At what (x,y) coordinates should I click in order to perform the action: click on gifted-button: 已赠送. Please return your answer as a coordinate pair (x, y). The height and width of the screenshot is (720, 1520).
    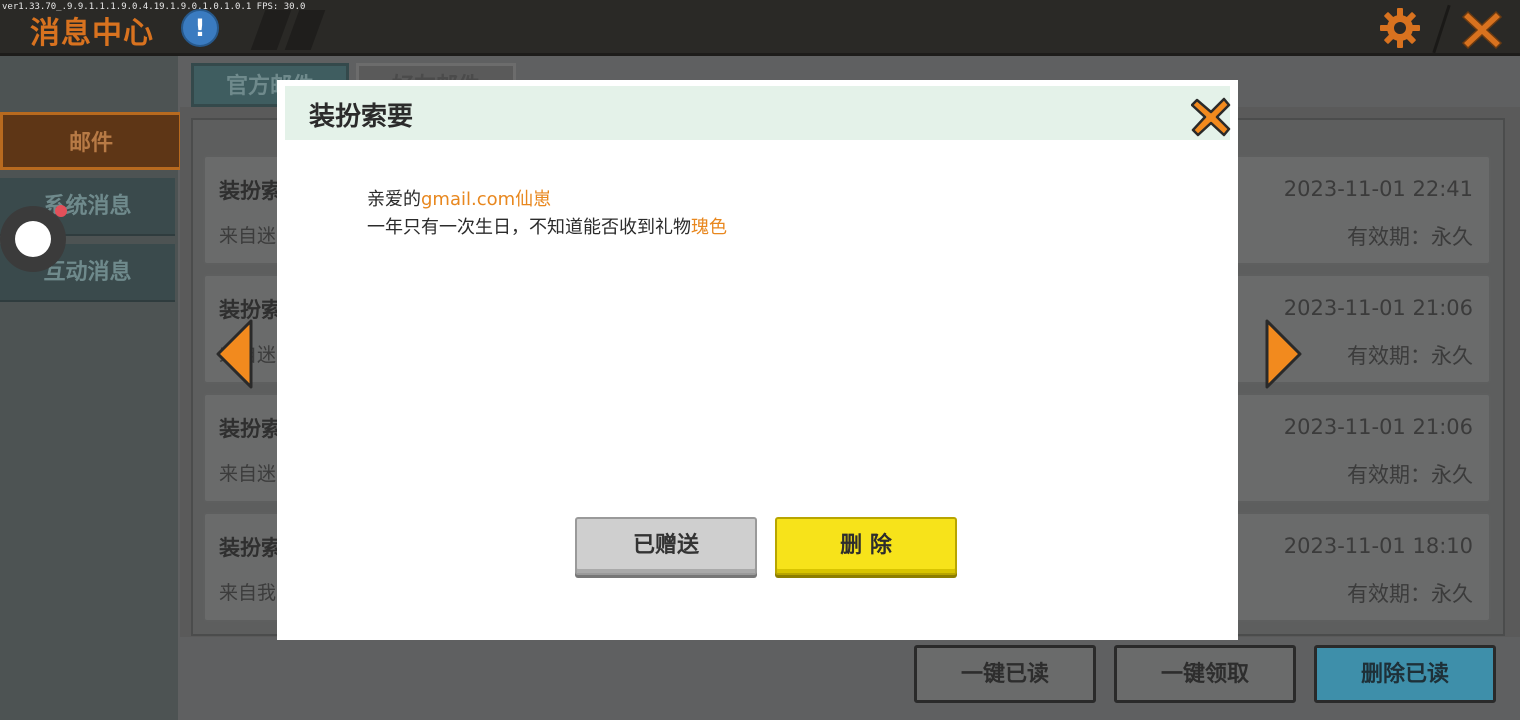
    Looking at the image, I should click on (666, 546).